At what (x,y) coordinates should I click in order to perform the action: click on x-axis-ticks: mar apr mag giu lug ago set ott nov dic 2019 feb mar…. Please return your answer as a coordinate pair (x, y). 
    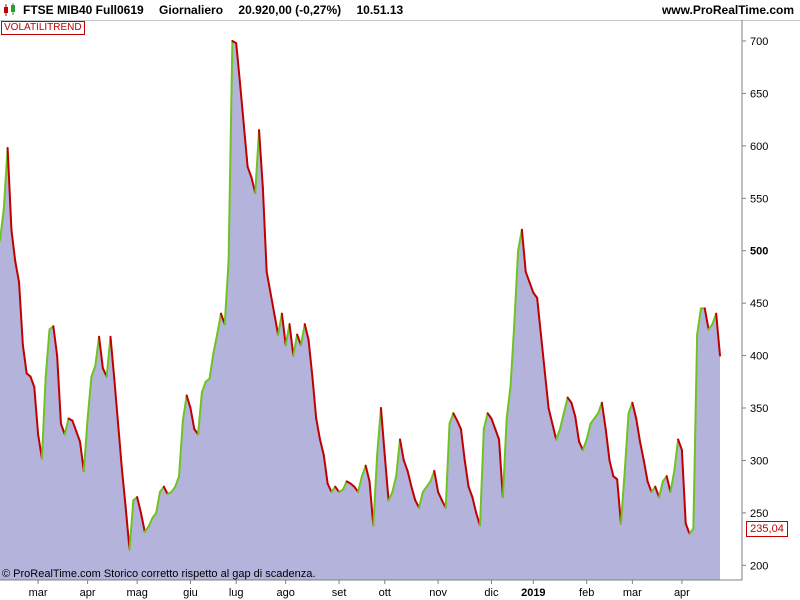
    Looking at the image, I should click on (359, 589).